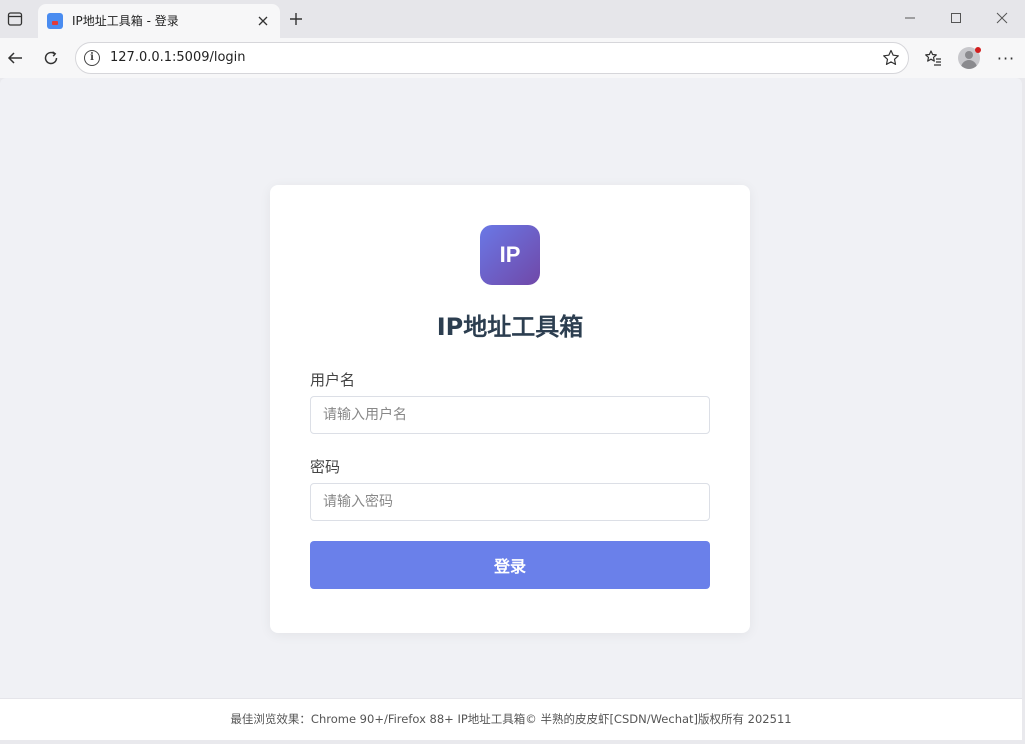  What do you see at coordinates (510, 327) in the screenshot?
I see `page-title: IP地址工具箱` at bounding box center [510, 327].